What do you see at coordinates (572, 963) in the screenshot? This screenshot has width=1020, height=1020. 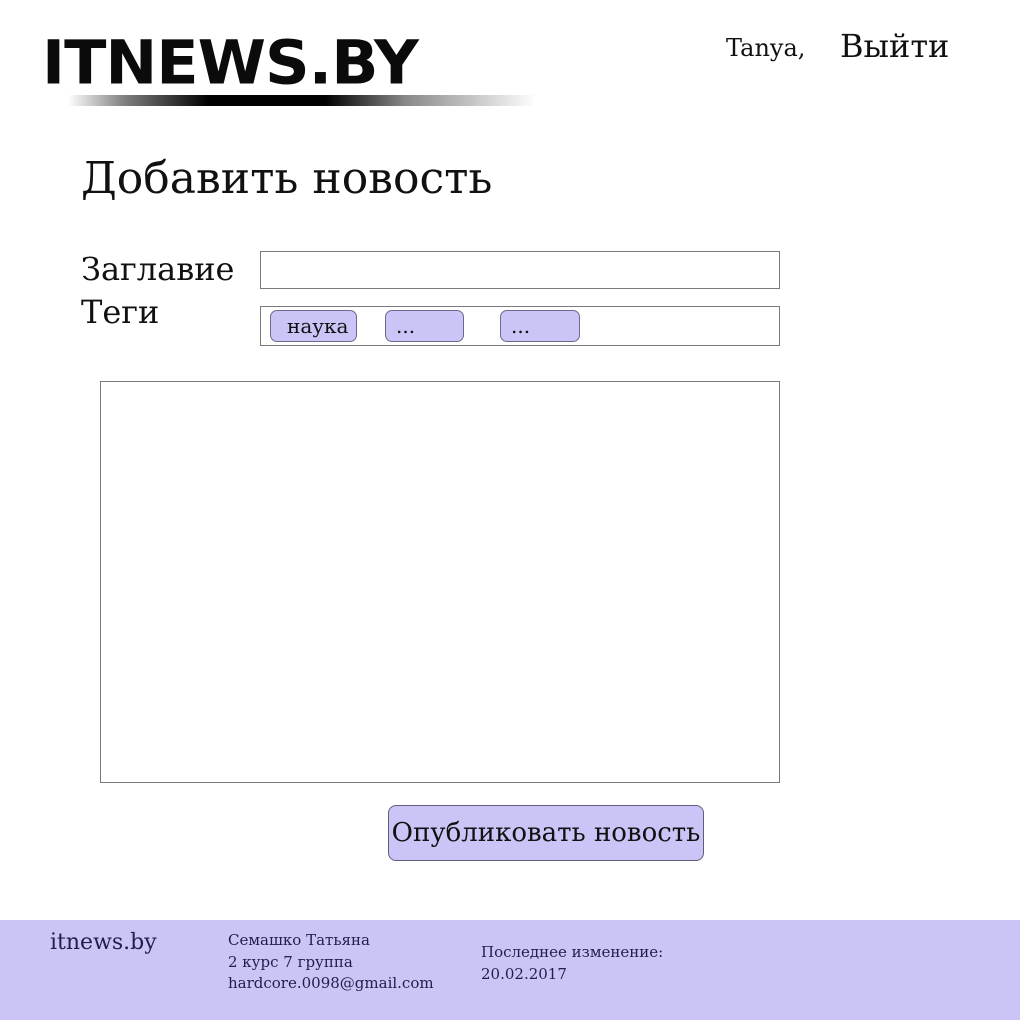 I see `footer-last-modified: Последнее изменение: 20.02.2017` at bounding box center [572, 963].